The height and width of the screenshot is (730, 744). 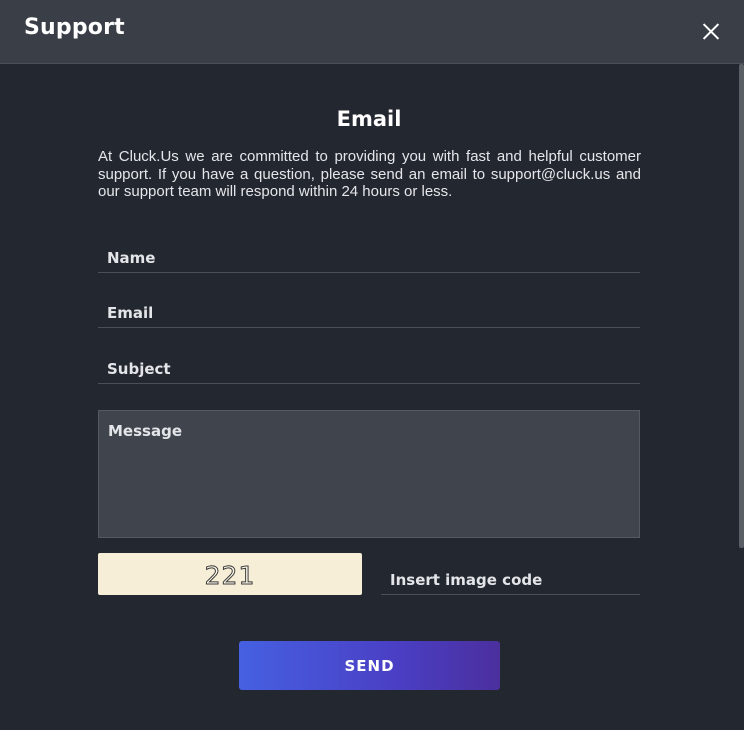 What do you see at coordinates (369, 665) in the screenshot?
I see `send-button: SEND` at bounding box center [369, 665].